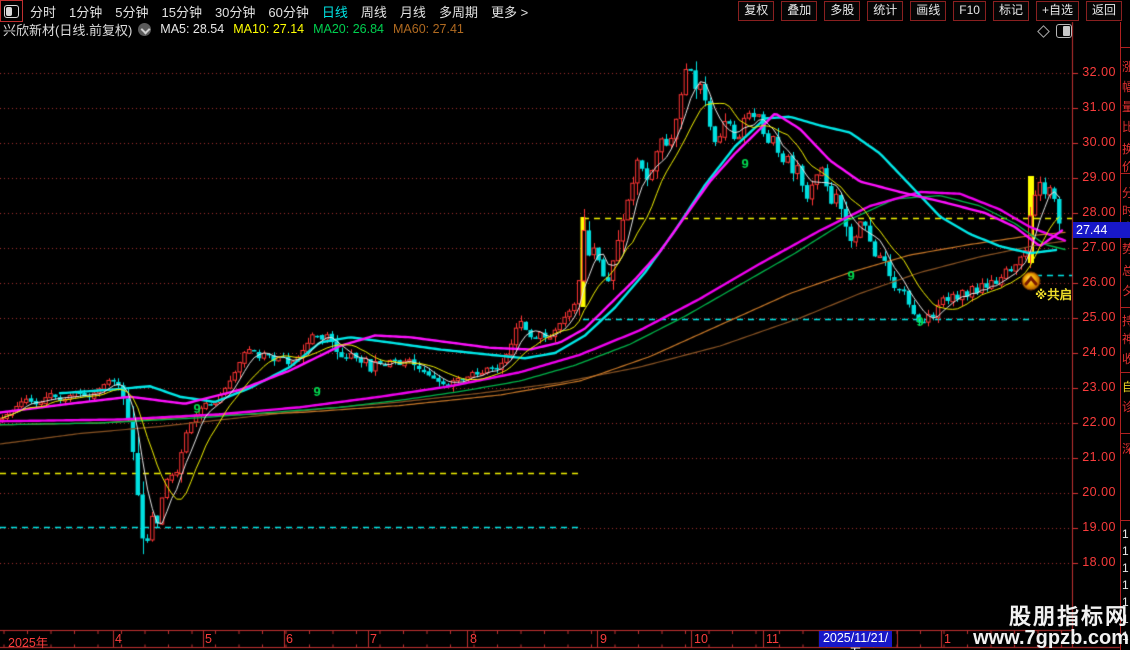  I want to click on strip-text-fragment: 换, so click(1126, 148).